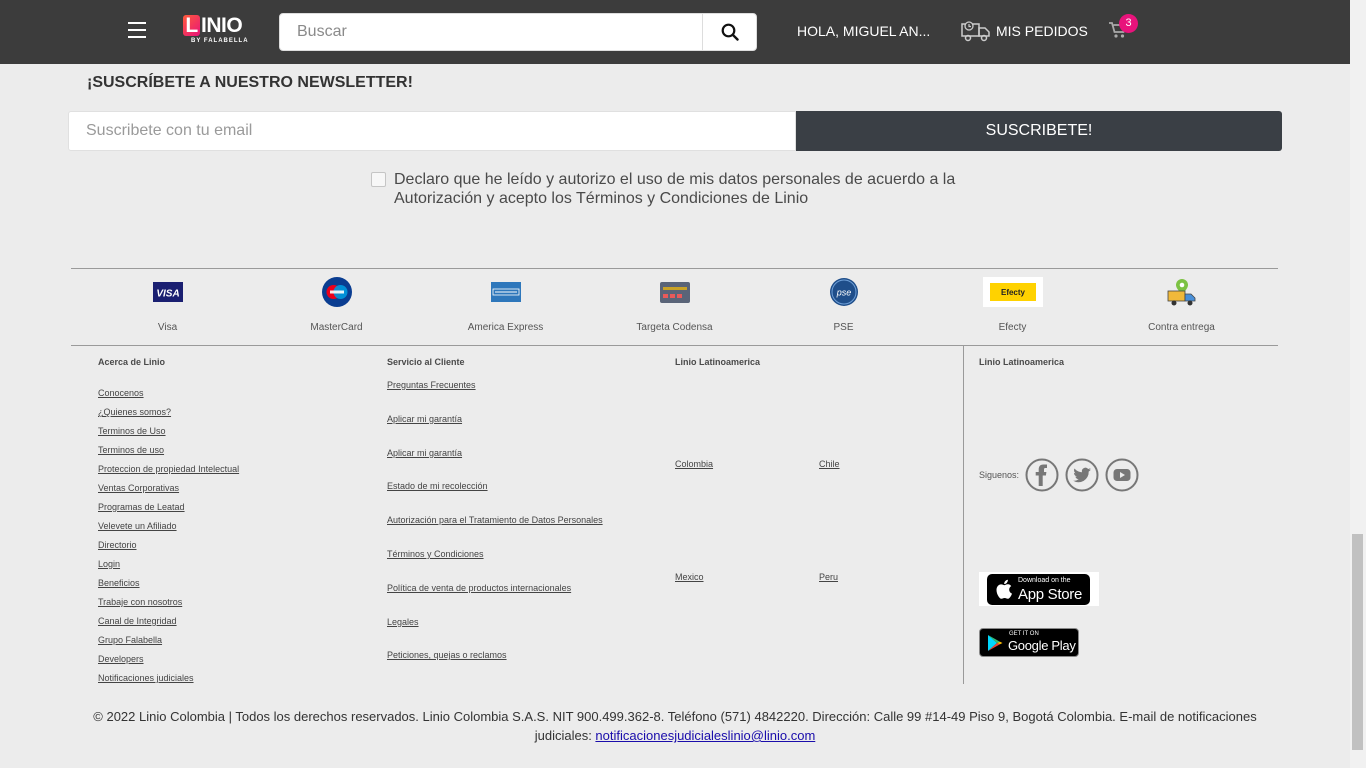 Image resolution: width=1366 pixels, height=768 pixels. Describe the element at coordinates (1181, 292) in the screenshot. I see `delivery-truck-icon` at that location.